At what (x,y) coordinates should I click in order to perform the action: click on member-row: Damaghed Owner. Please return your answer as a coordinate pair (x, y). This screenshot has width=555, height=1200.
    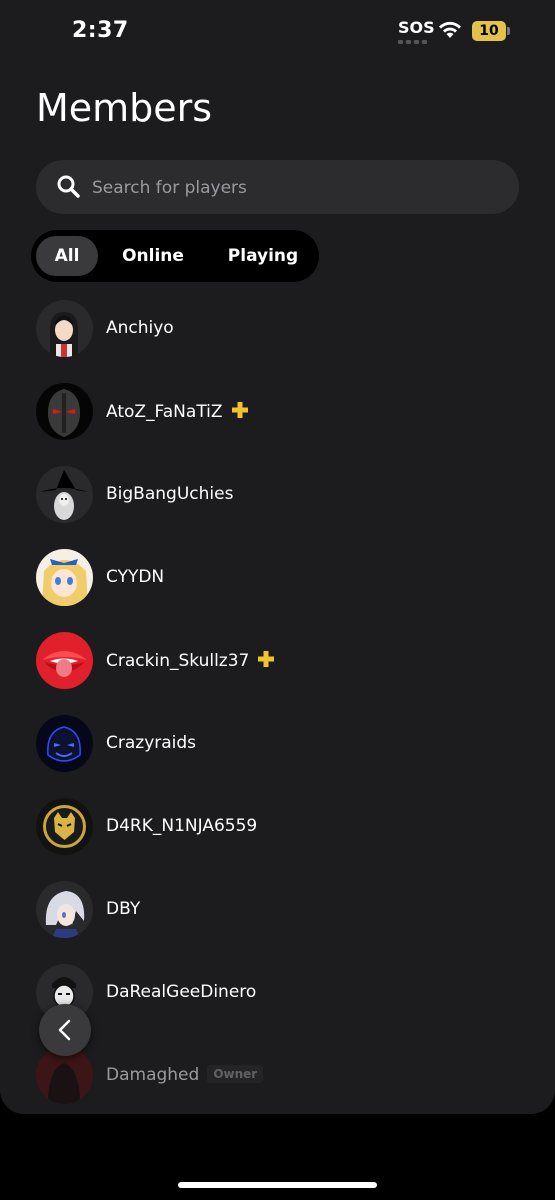
    Looking at the image, I should click on (277, 1077).